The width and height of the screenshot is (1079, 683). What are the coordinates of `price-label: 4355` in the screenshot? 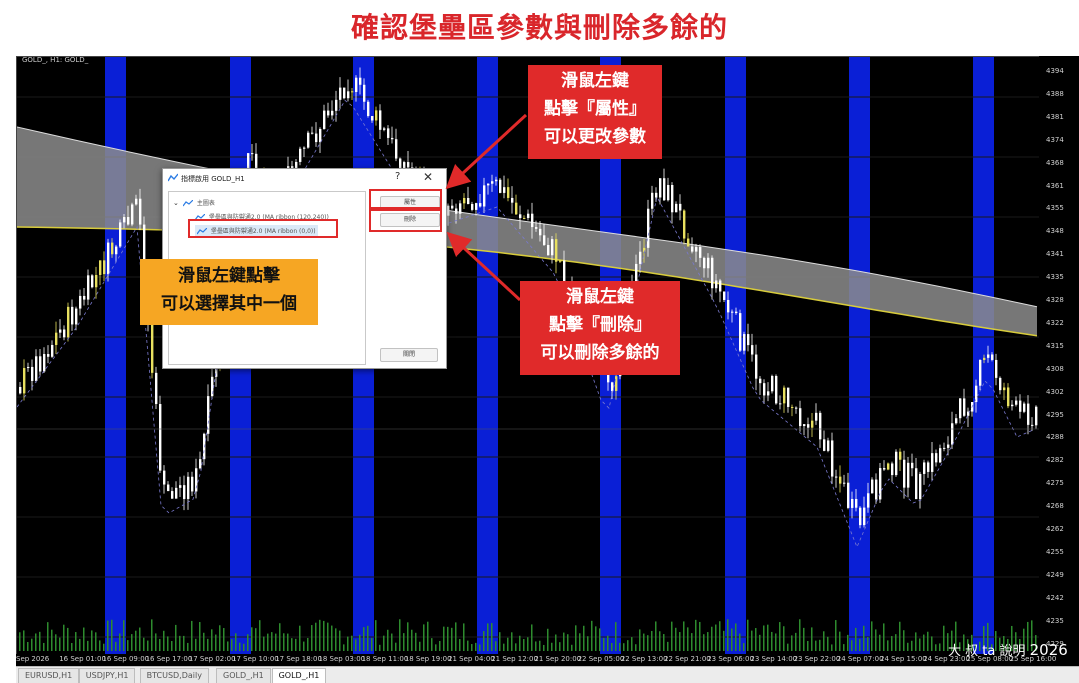 It's located at (1055, 208).